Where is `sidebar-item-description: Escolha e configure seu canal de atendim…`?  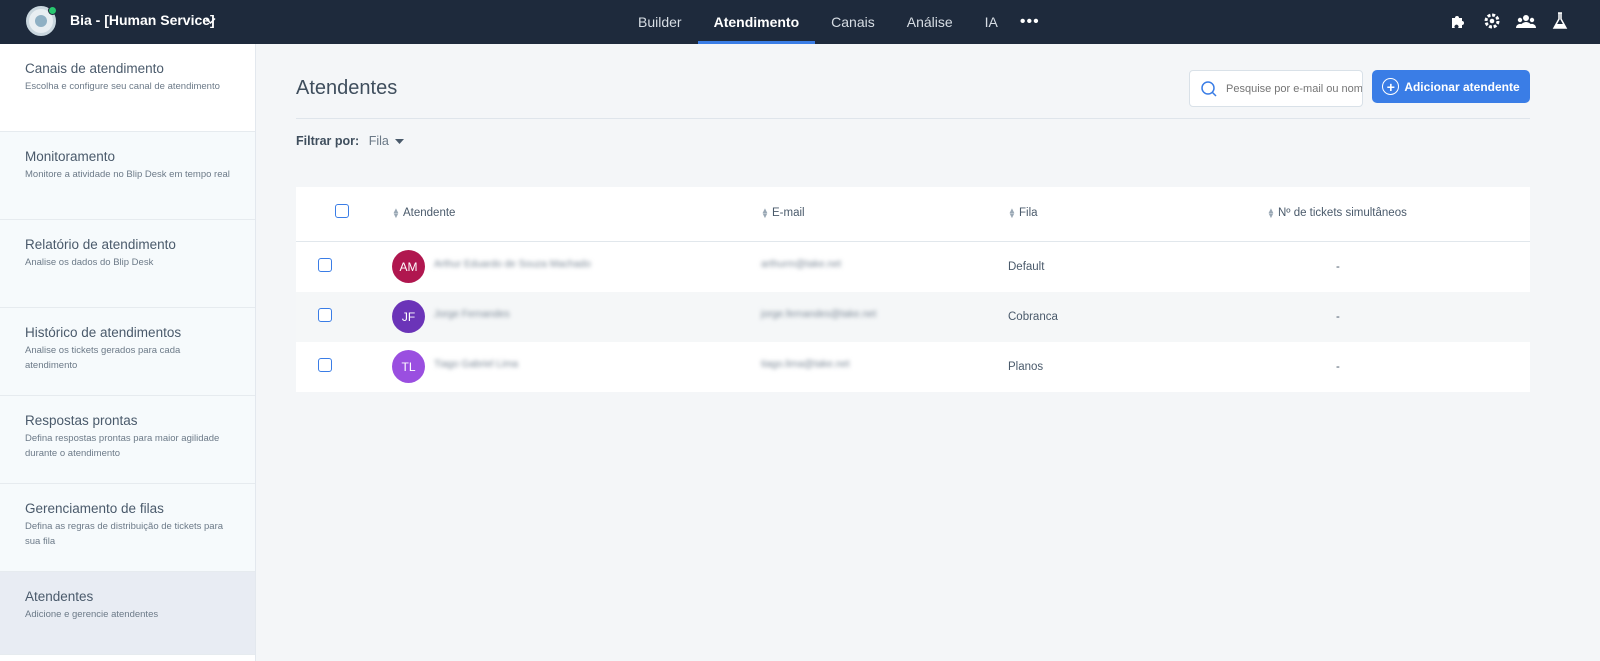 sidebar-item-description: Escolha e configure seu canal de atendim… is located at coordinates (122, 86).